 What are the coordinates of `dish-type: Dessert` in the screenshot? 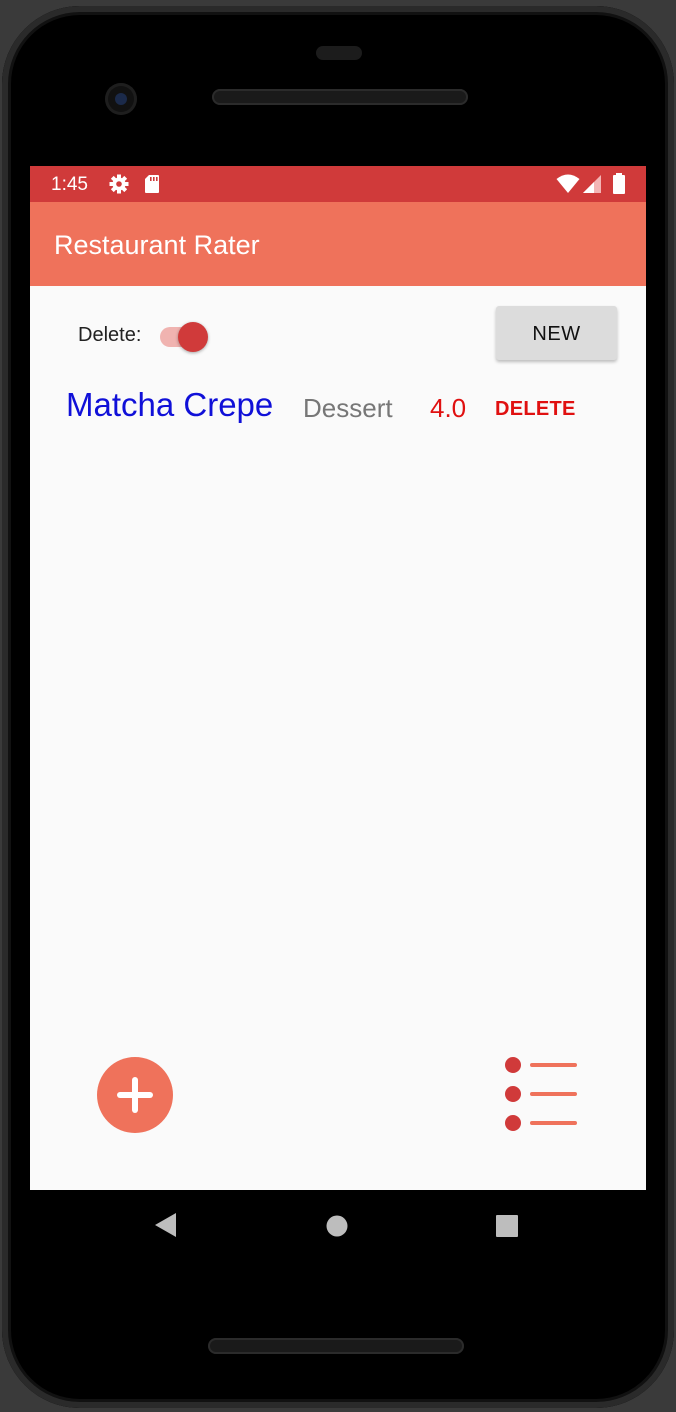 It's located at (348, 408).